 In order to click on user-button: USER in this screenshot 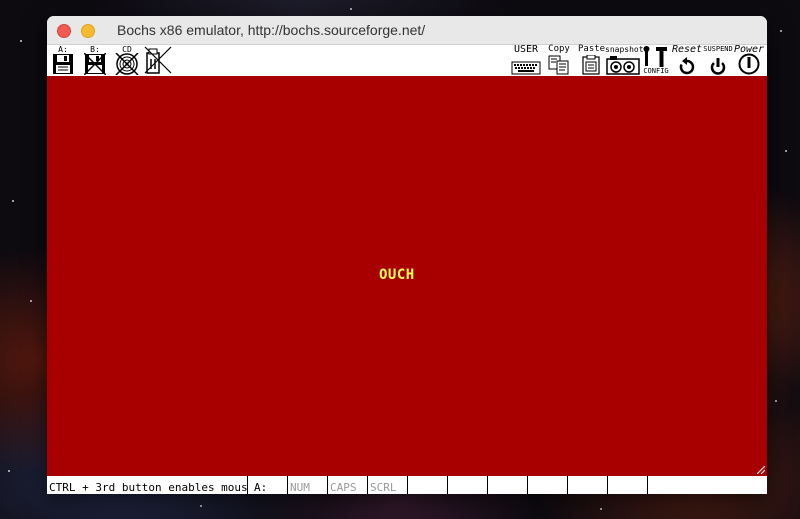, I will do `click(526, 60)`.